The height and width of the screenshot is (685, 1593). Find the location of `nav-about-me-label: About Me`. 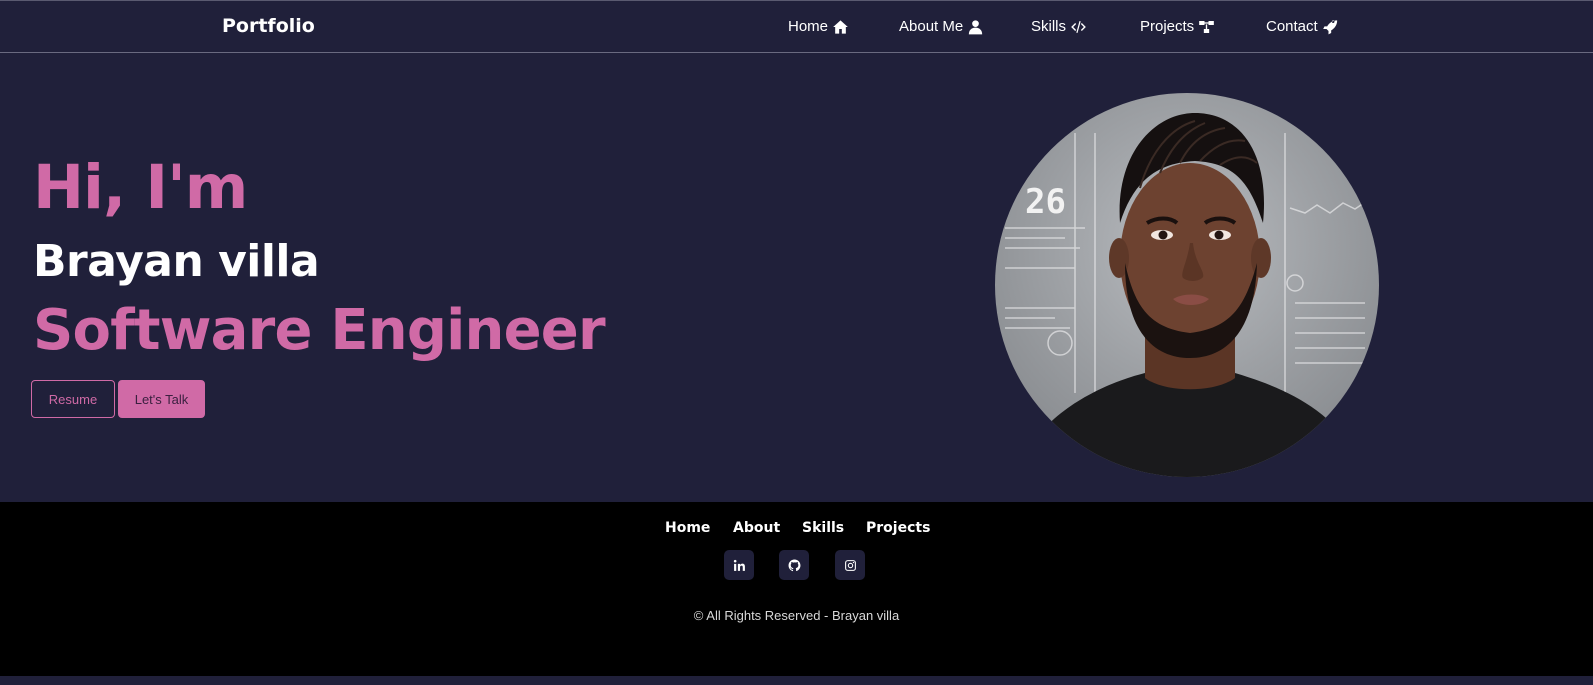

nav-about-me-label: About Me is located at coordinates (931, 26).